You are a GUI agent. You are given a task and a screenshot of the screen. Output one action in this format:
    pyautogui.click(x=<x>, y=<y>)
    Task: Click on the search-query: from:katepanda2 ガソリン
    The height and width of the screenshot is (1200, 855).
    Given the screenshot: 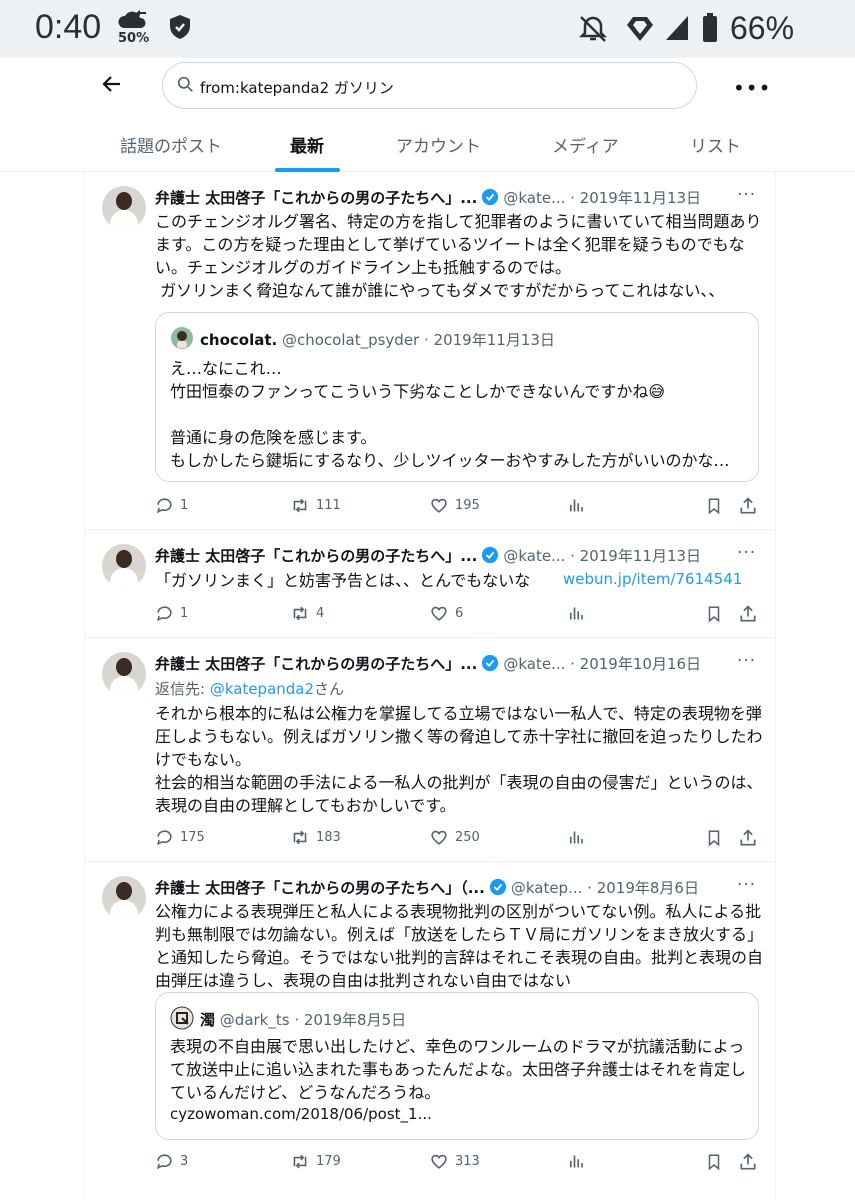 What is the action you would take?
    pyautogui.click(x=297, y=88)
    